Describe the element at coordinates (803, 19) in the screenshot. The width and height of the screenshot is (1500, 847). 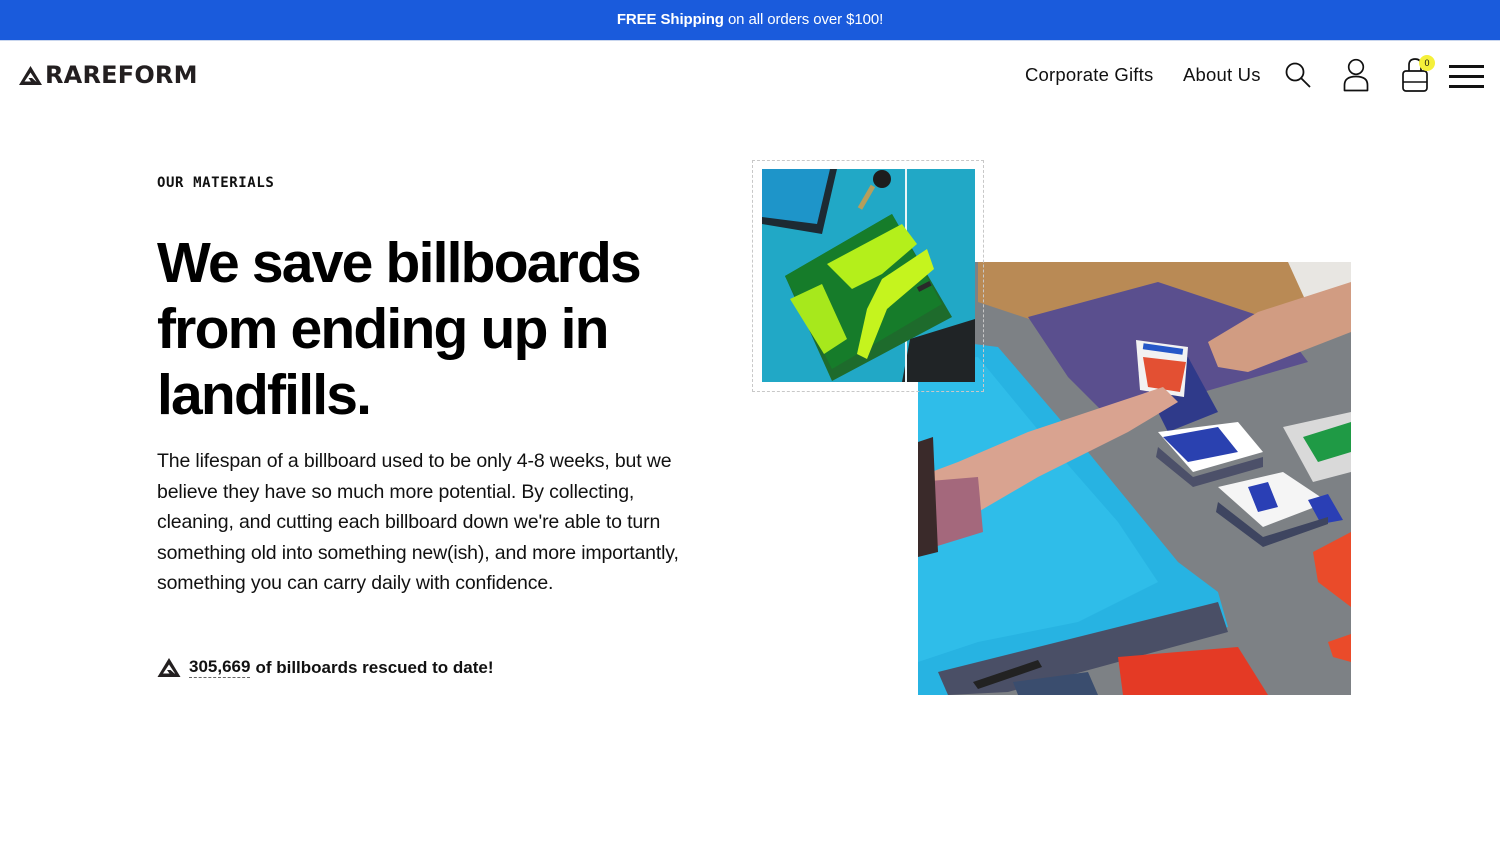
I see `promo-text: on all orders over $100!` at that location.